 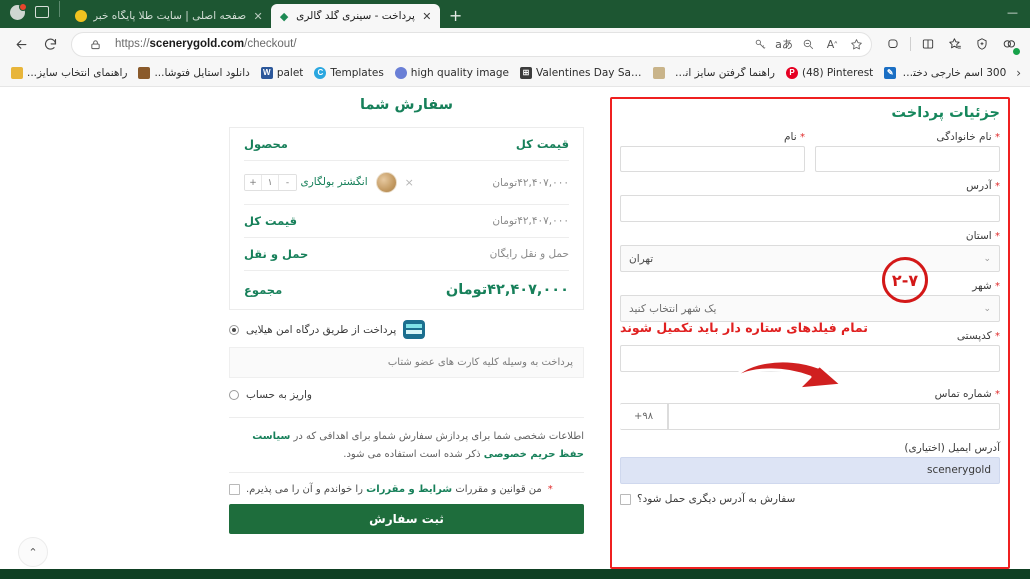 What do you see at coordinates (784, 44) in the screenshot?
I see `read-aloud-icon: aあ` at bounding box center [784, 44].